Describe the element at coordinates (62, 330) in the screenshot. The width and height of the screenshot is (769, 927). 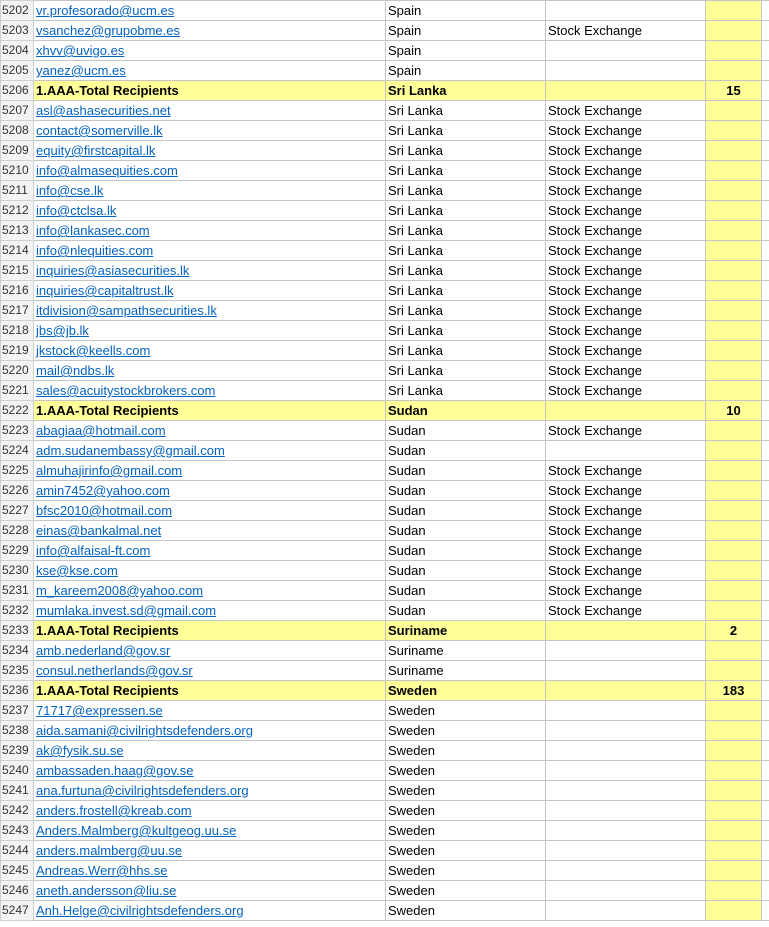
I see `email-link: jbs@jb.lk` at that location.